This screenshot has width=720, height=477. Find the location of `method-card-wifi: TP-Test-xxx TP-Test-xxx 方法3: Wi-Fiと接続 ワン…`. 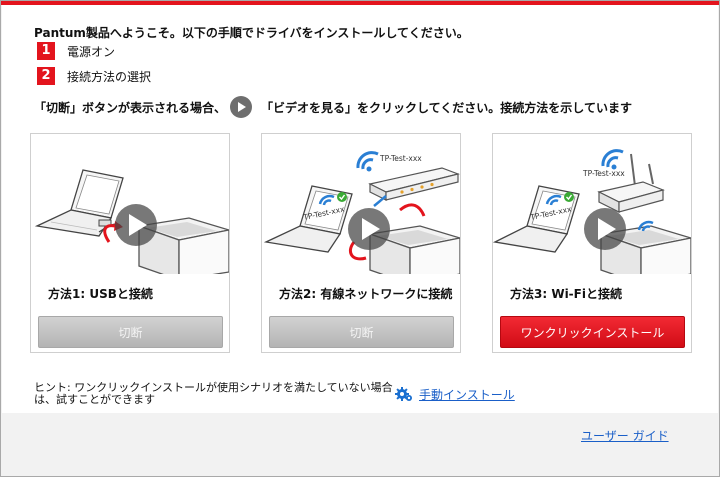

method-card-wifi: TP-Test-xxx TP-Test-xxx 方法3: Wi-Fiと接続 ワン… is located at coordinates (592, 243).